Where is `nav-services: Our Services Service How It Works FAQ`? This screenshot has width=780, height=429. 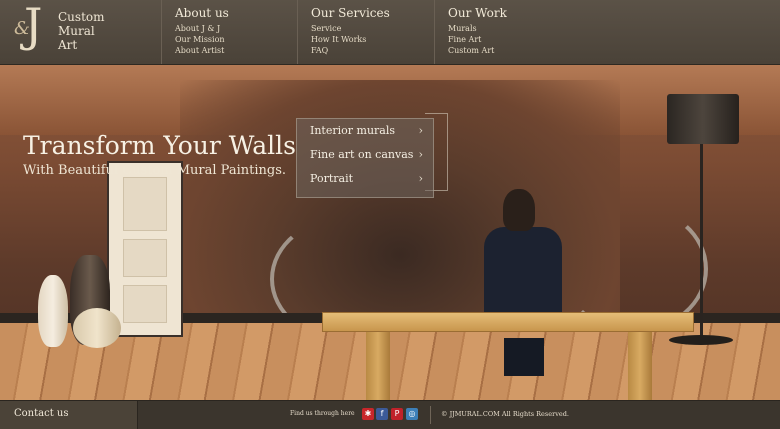 nav-services: Our Services Service How It Works FAQ is located at coordinates (365, 32).